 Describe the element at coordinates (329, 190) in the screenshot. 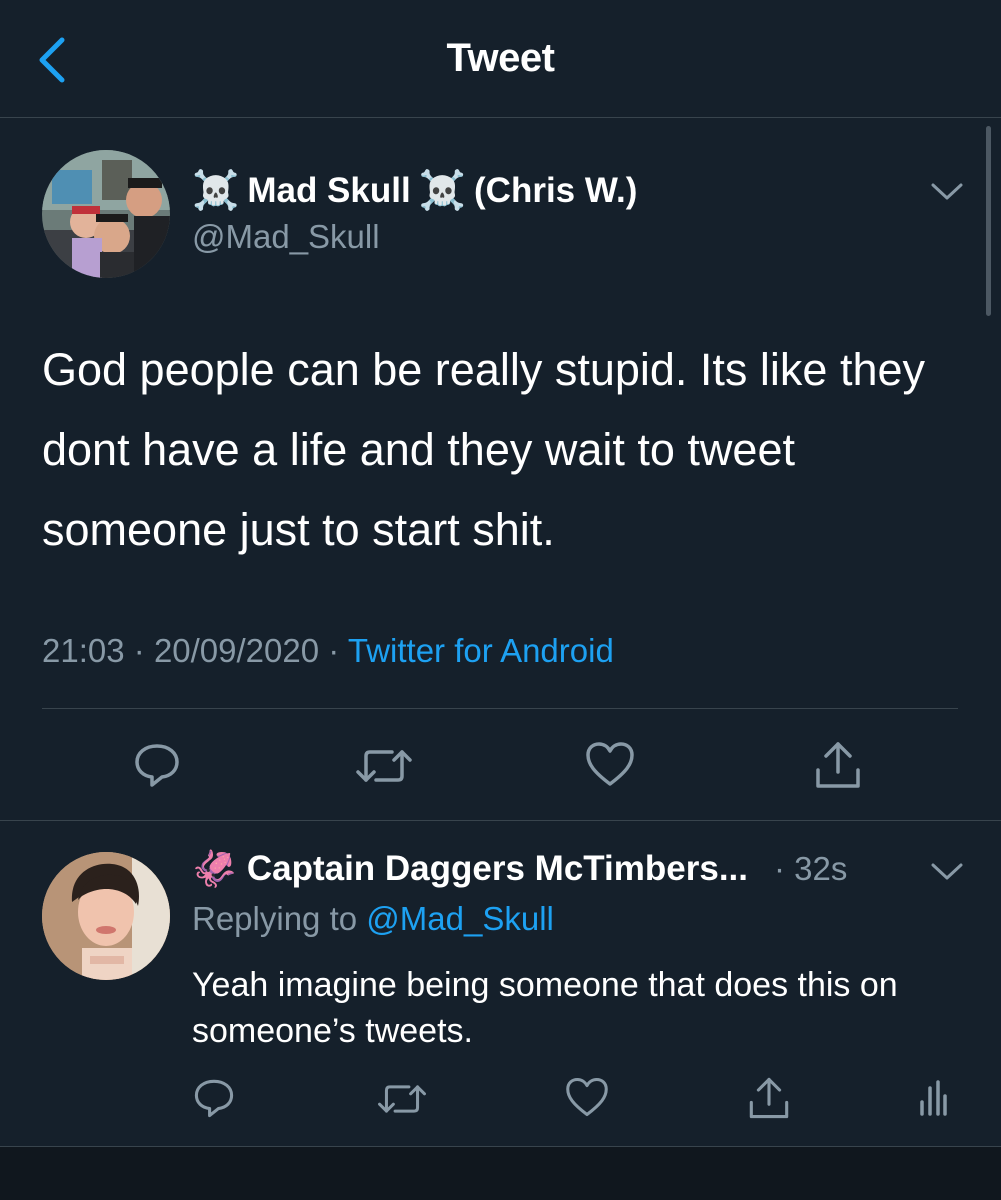

I see `author-display-name: Mad Skull` at that location.